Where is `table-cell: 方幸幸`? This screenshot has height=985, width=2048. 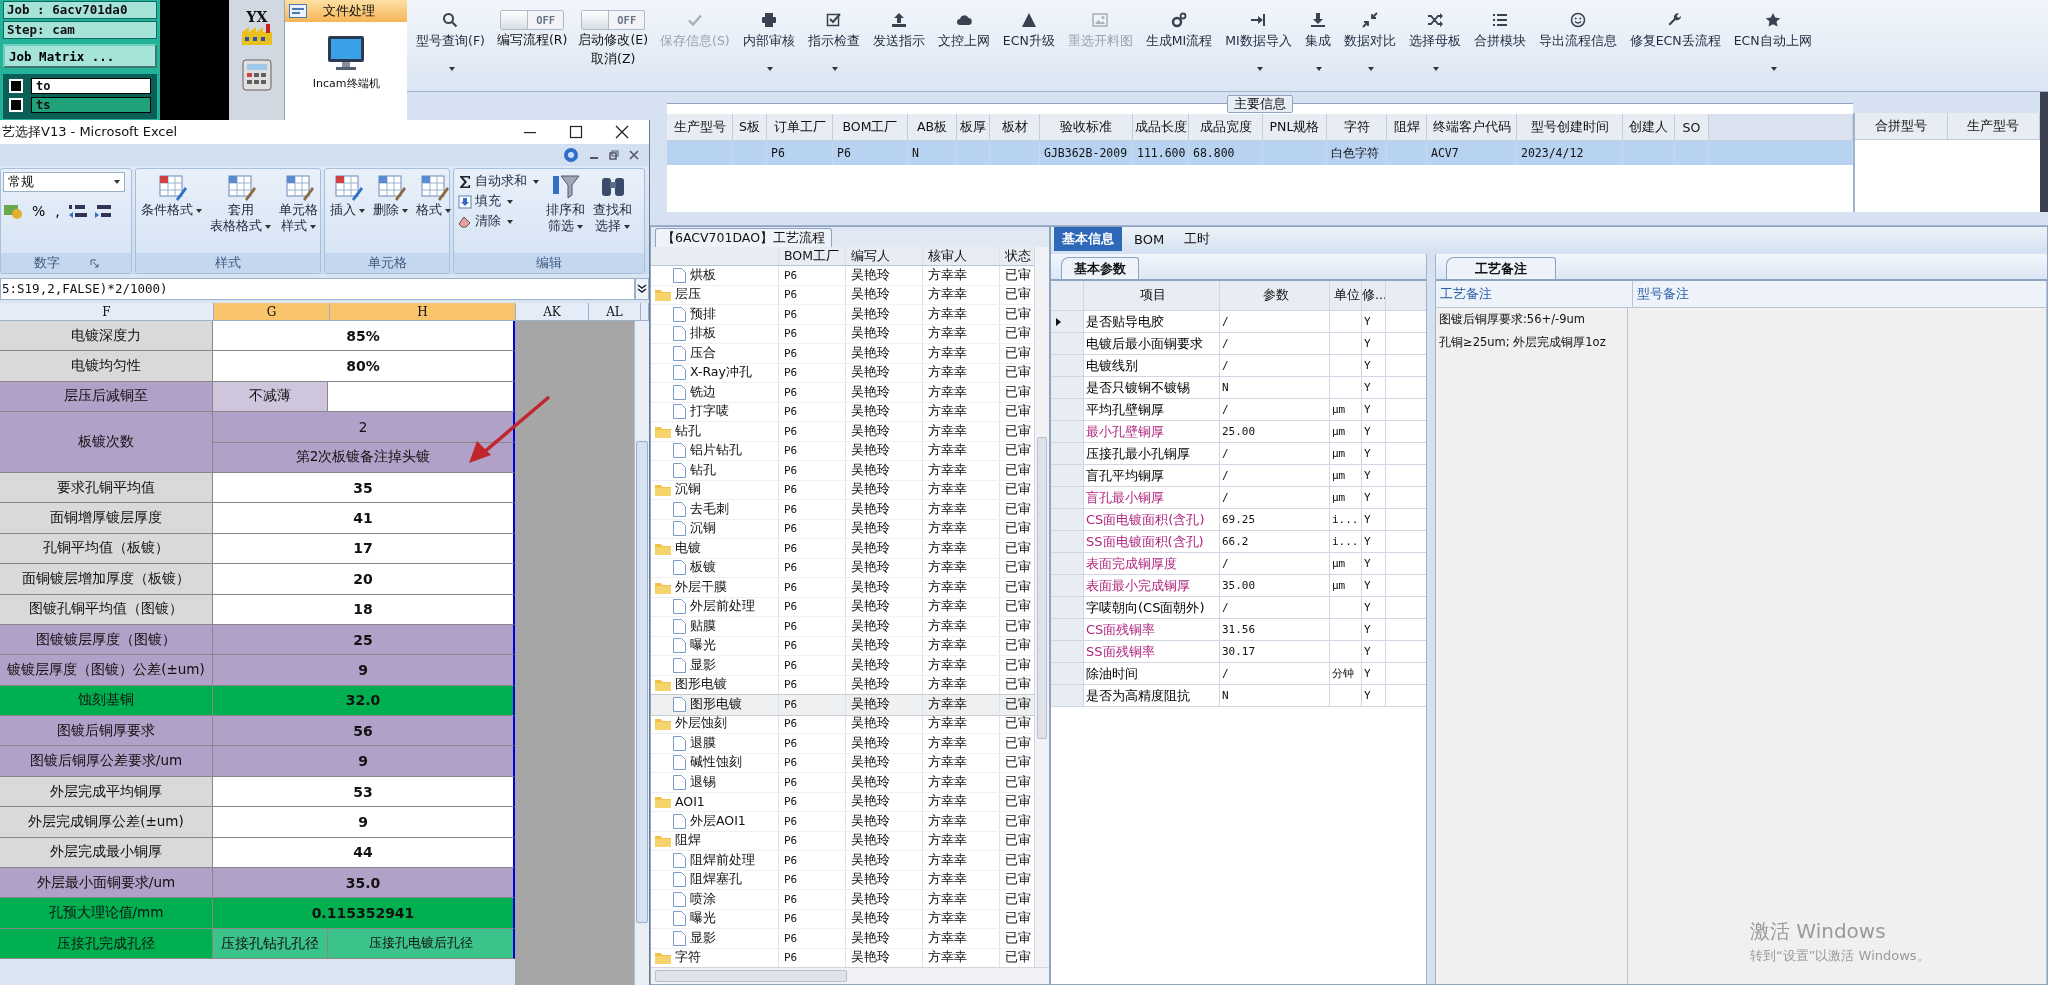 table-cell: 方幸幸 is located at coordinates (961, 294).